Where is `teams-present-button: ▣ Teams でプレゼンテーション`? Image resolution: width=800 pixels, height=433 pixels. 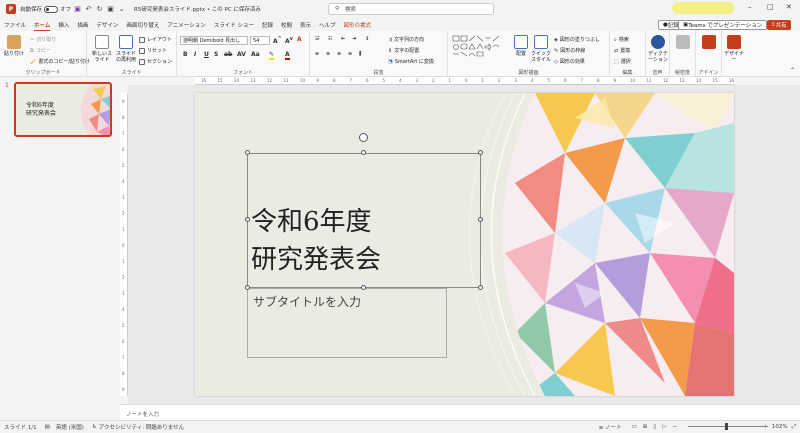 teams-present-button: ▣ Teams でプレゼンテーション is located at coordinates (723, 25).